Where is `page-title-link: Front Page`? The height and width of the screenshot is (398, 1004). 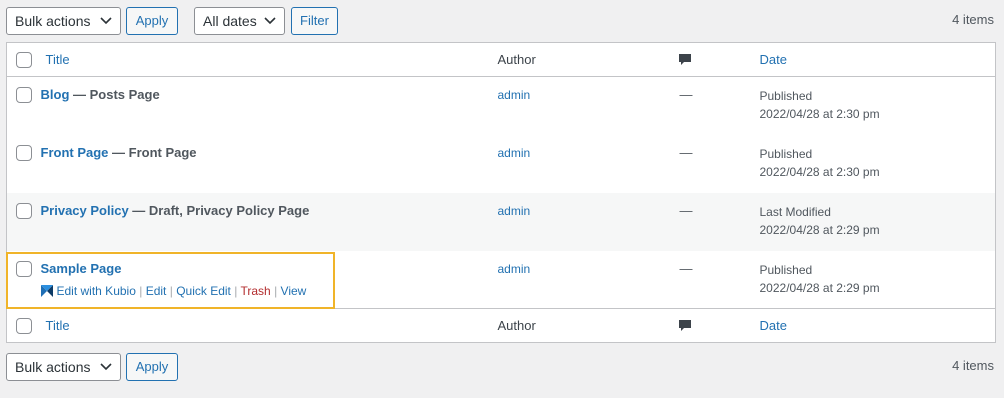 page-title-link: Front Page is located at coordinates (75, 152).